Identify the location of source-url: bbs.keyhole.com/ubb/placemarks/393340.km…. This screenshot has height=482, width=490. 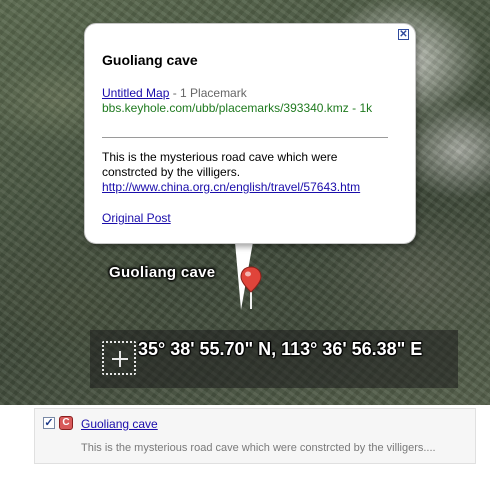
(237, 108).